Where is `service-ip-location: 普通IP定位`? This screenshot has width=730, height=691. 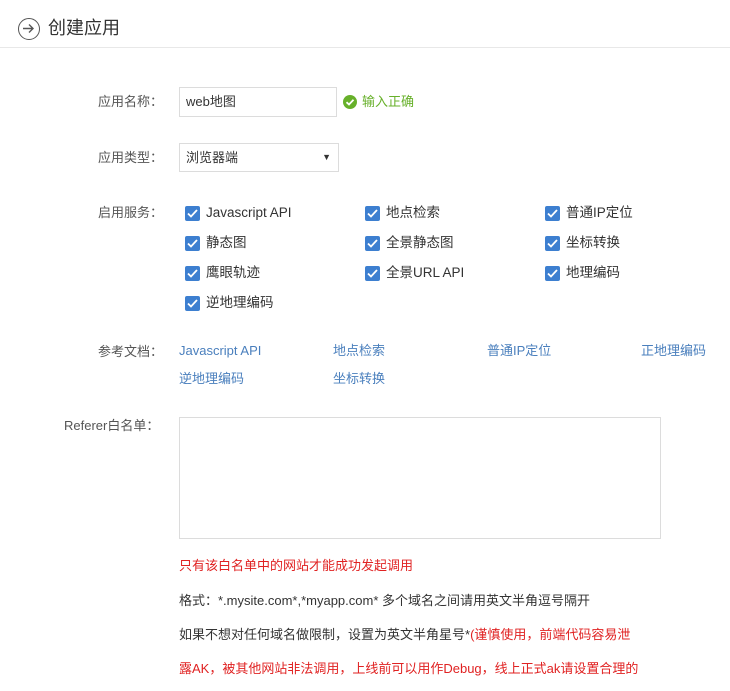
service-ip-location: 普通IP定位 is located at coordinates (589, 213).